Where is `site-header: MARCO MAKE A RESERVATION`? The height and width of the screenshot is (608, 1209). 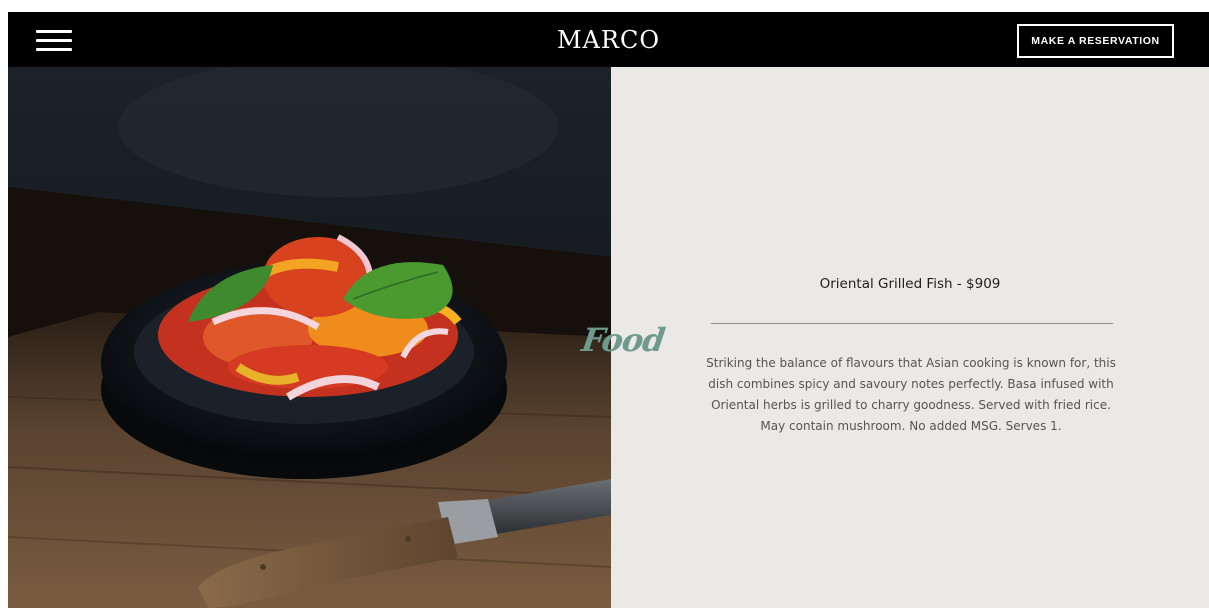 site-header: MARCO MAKE A RESERVATION is located at coordinates (608, 39).